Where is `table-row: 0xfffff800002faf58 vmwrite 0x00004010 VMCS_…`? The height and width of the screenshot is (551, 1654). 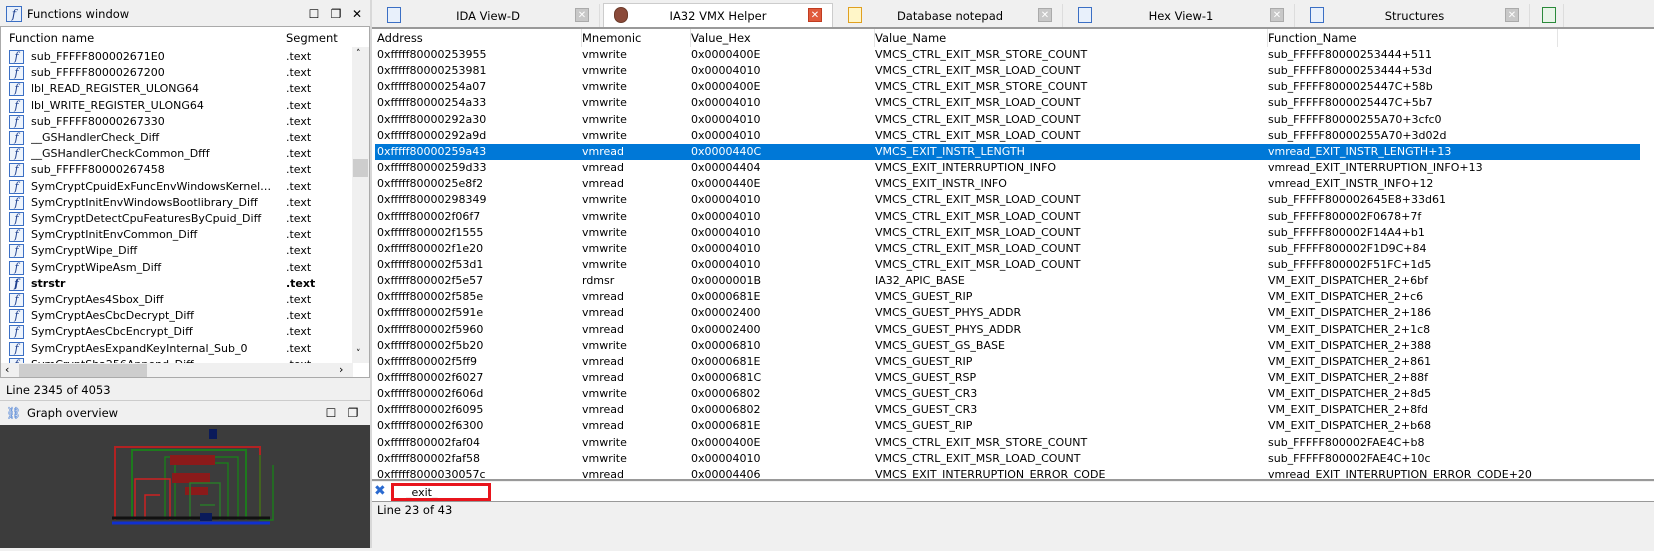
table-row: 0xfffff800002faf58 vmwrite 0x00004010 VMCS_… is located at coordinates (1007, 459).